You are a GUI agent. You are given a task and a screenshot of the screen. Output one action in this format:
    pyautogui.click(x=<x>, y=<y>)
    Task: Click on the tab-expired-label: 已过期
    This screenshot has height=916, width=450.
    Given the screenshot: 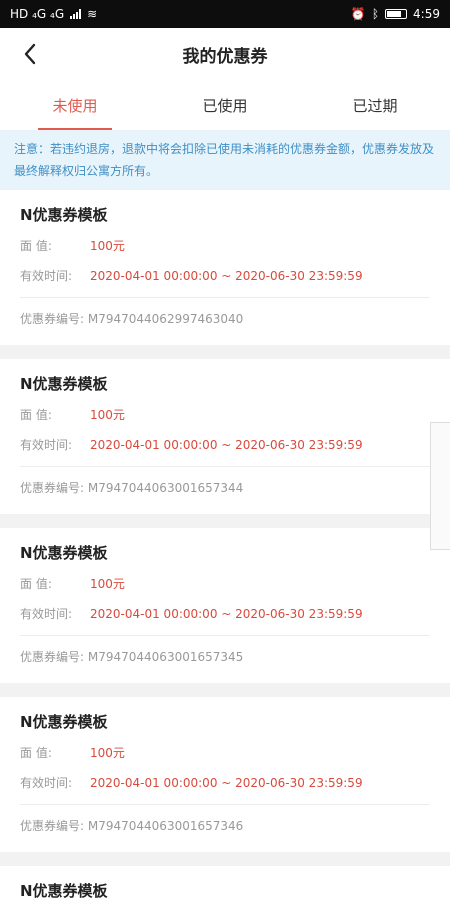 What is the action you would take?
    pyautogui.click(x=375, y=105)
    